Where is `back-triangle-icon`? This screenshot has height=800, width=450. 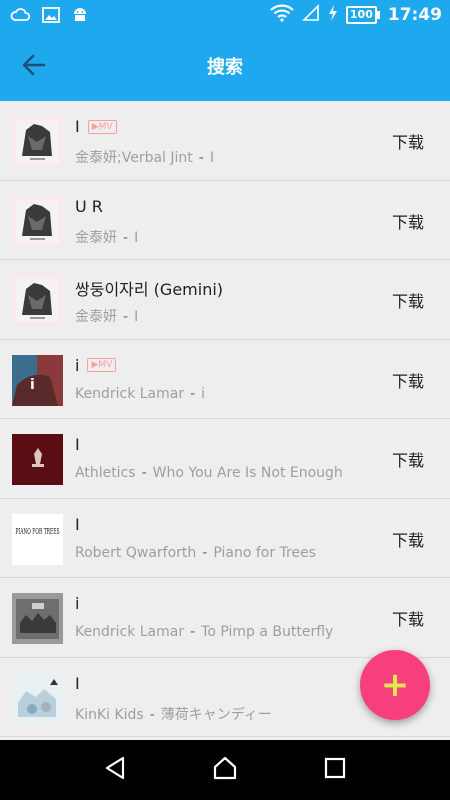
back-triangle-icon is located at coordinates (115, 770).